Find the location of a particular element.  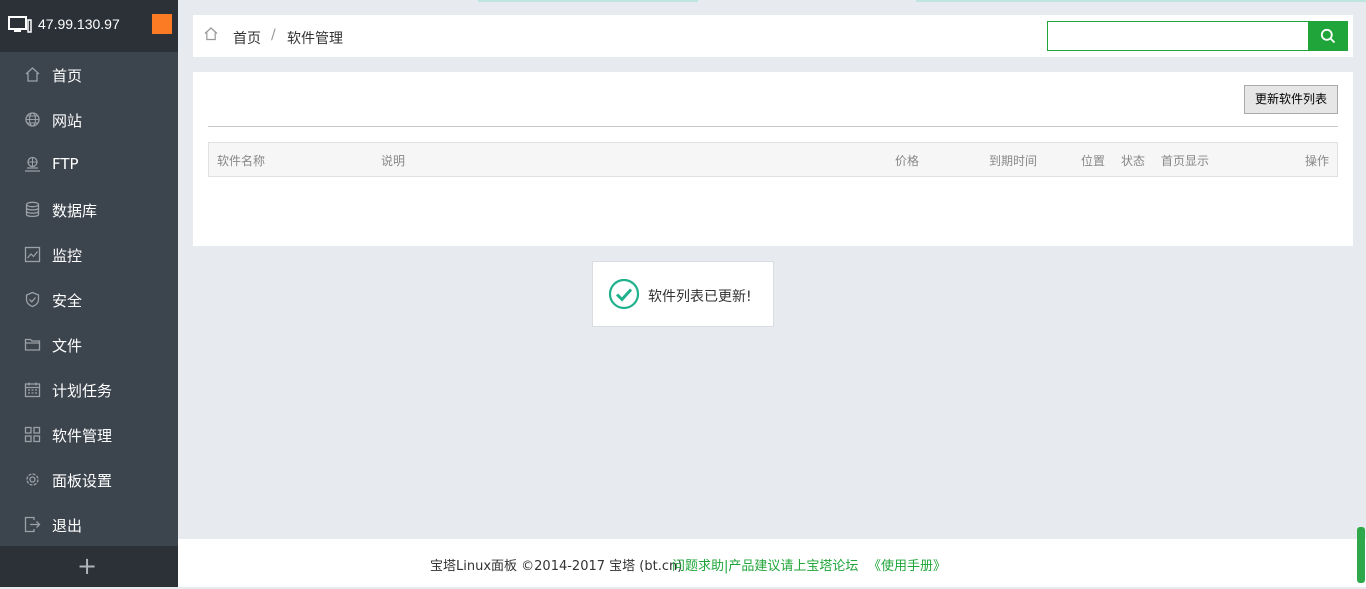

top-border is located at coordinates (683, 1).